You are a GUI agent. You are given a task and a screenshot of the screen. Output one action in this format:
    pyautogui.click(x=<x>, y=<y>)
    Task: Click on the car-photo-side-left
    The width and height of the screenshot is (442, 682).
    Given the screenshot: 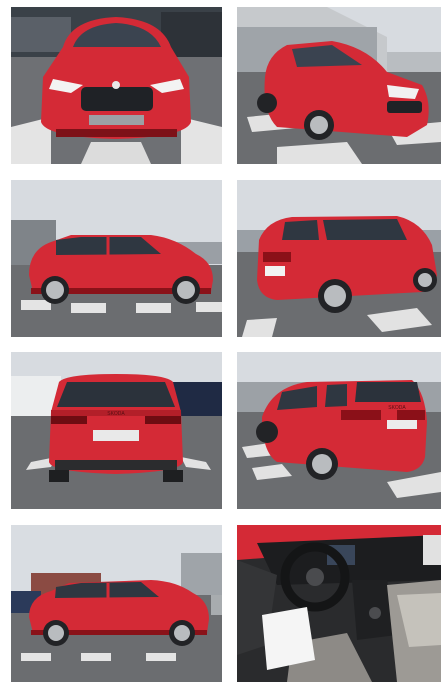 What is the action you would take?
    pyautogui.click(x=116, y=258)
    